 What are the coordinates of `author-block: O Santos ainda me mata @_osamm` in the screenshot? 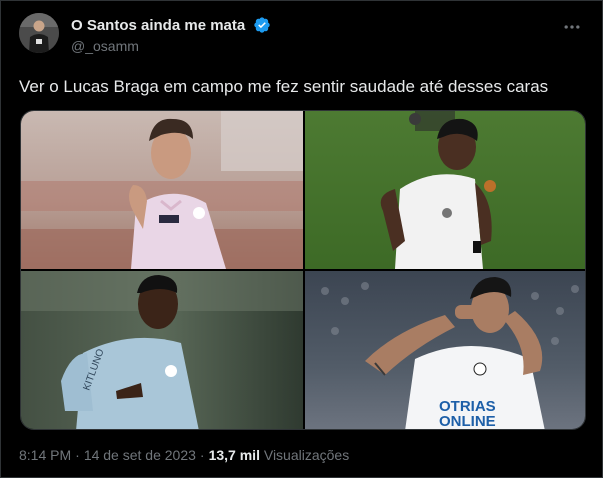 It's located at (171, 35).